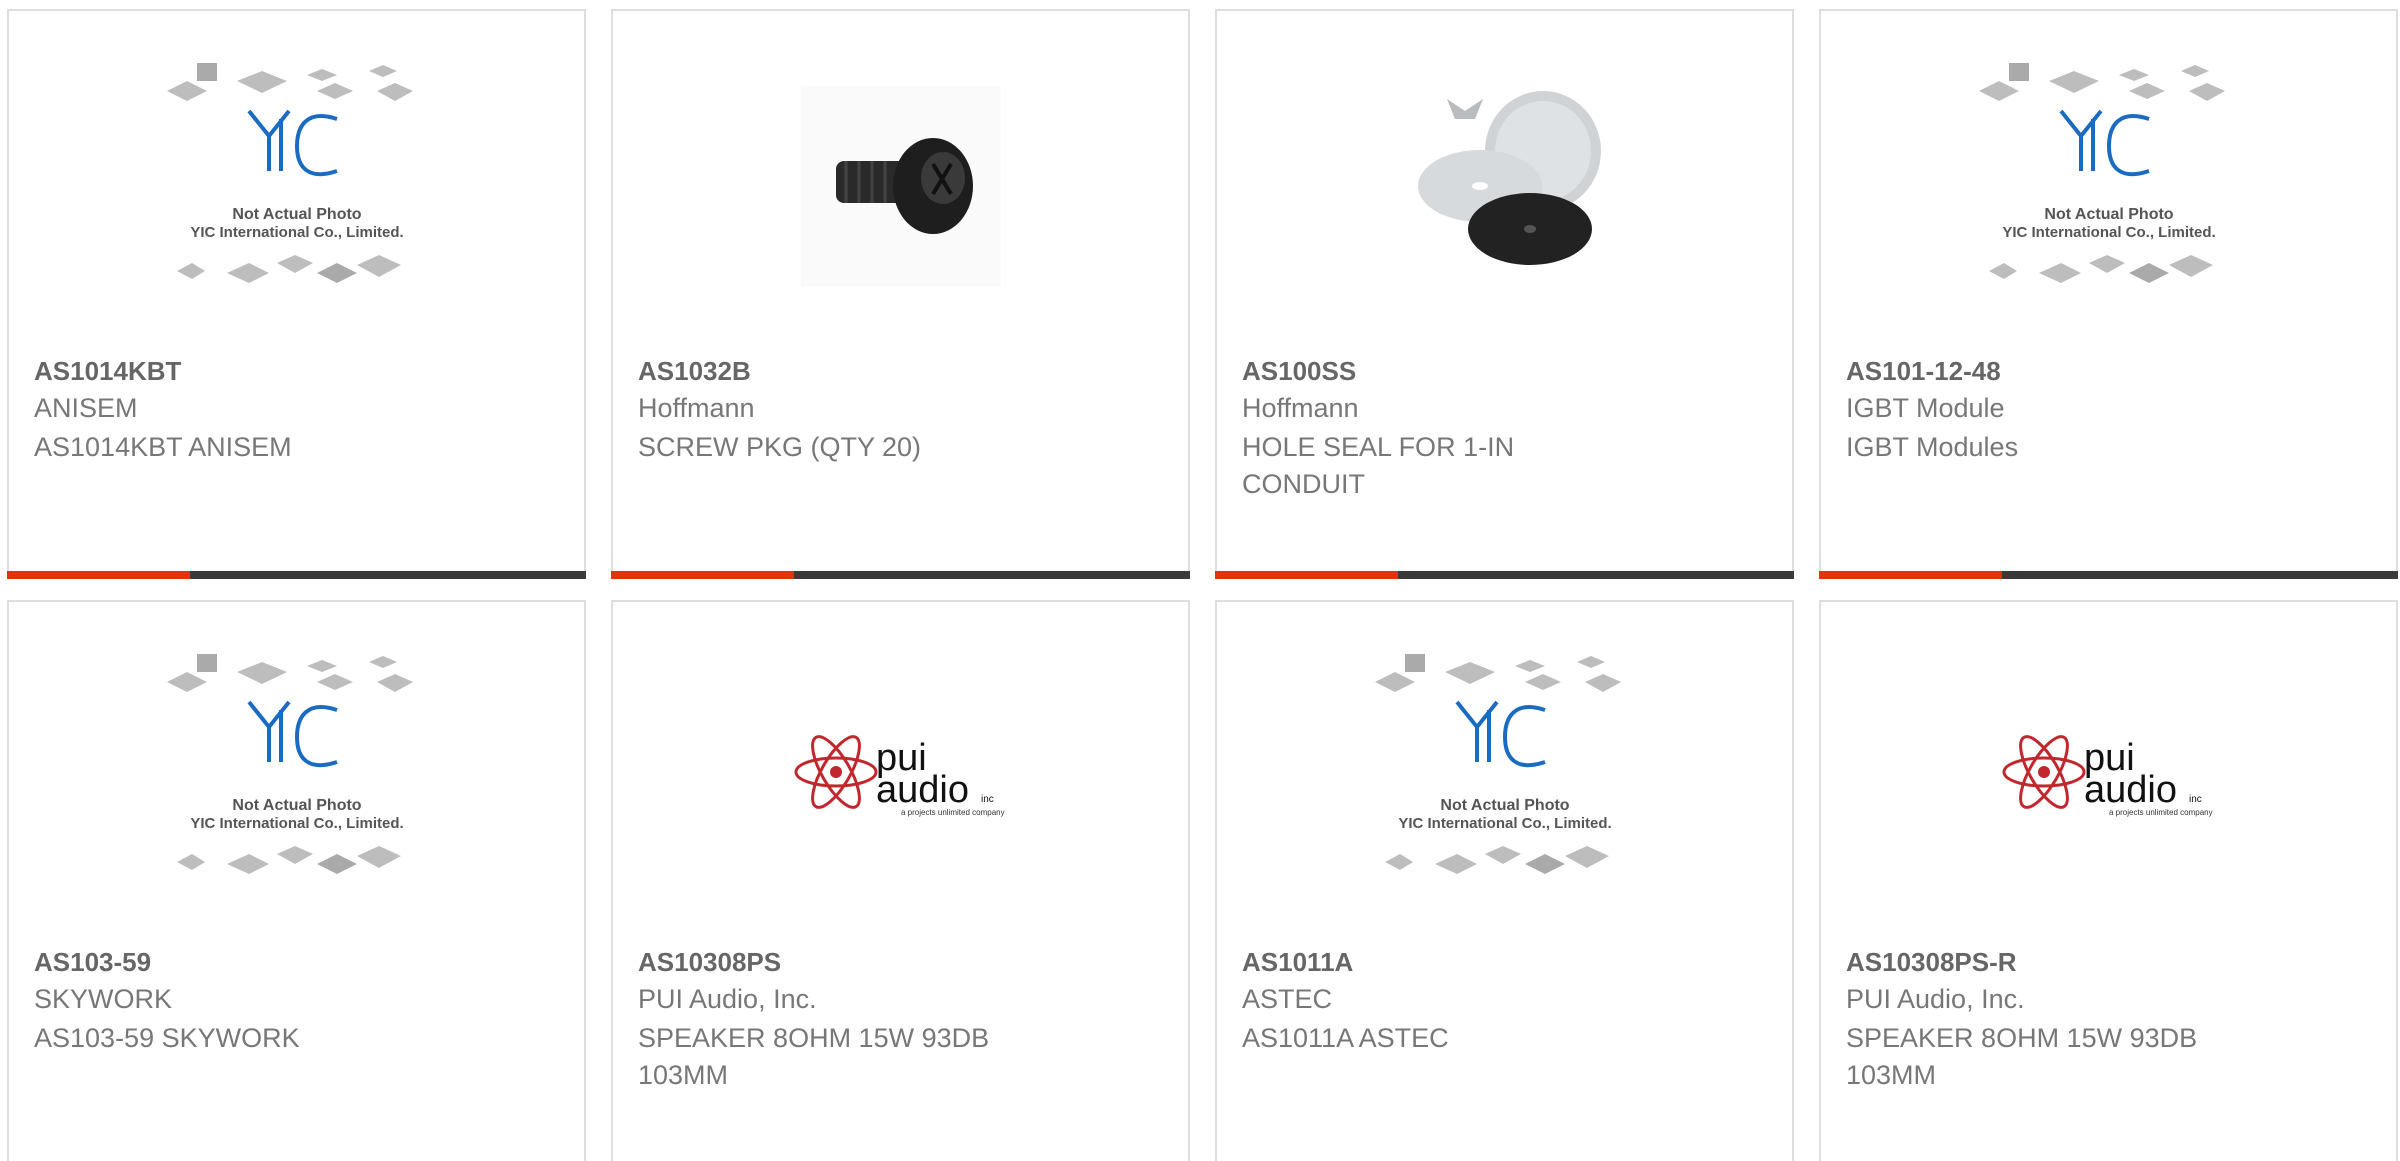 The width and height of the screenshot is (2400, 1161). What do you see at coordinates (1932, 447) in the screenshot?
I see `description: IGBT Modules` at bounding box center [1932, 447].